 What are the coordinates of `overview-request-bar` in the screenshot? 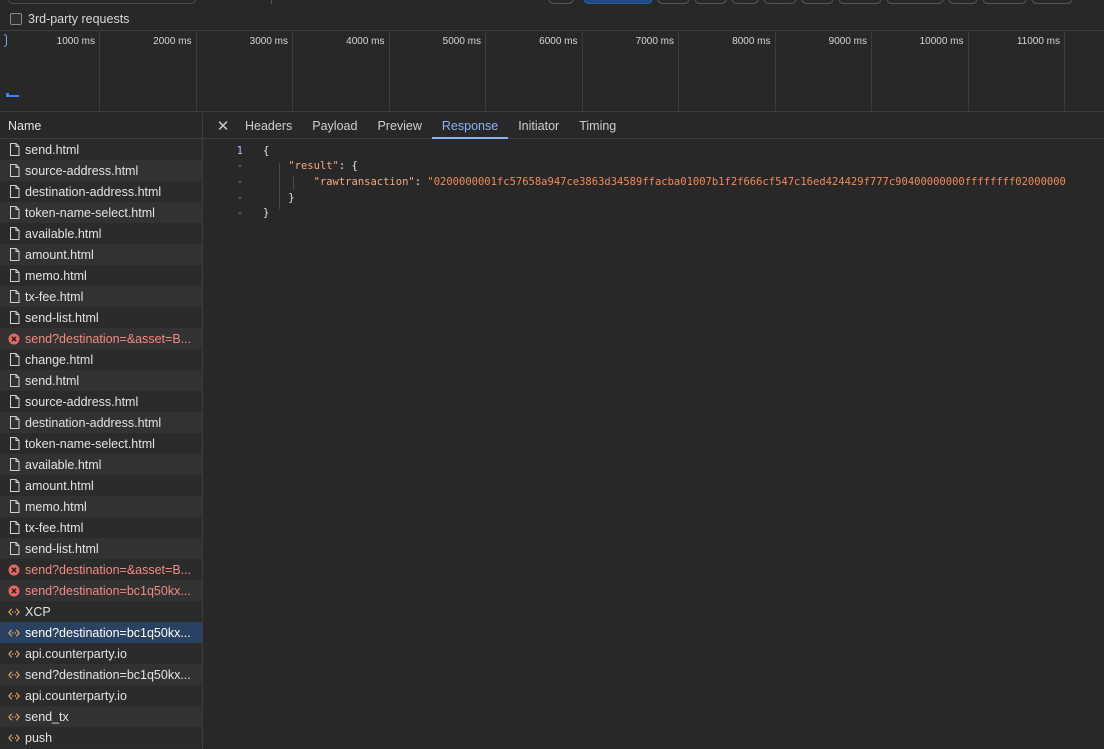 It's located at (12, 96).